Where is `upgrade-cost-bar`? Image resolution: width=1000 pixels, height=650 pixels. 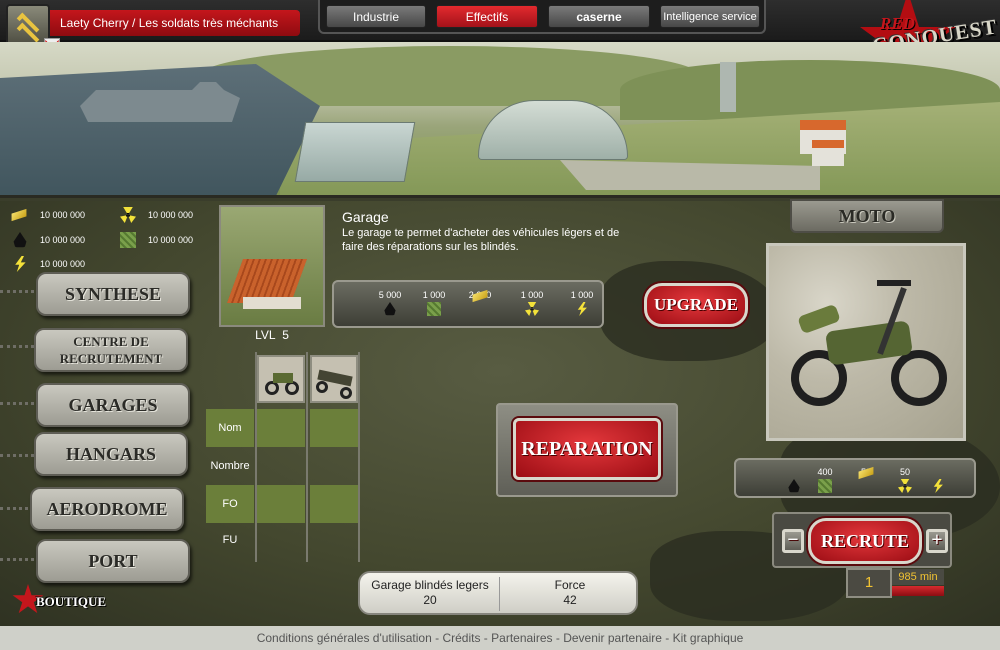 upgrade-cost-bar is located at coordinates (468, 304).